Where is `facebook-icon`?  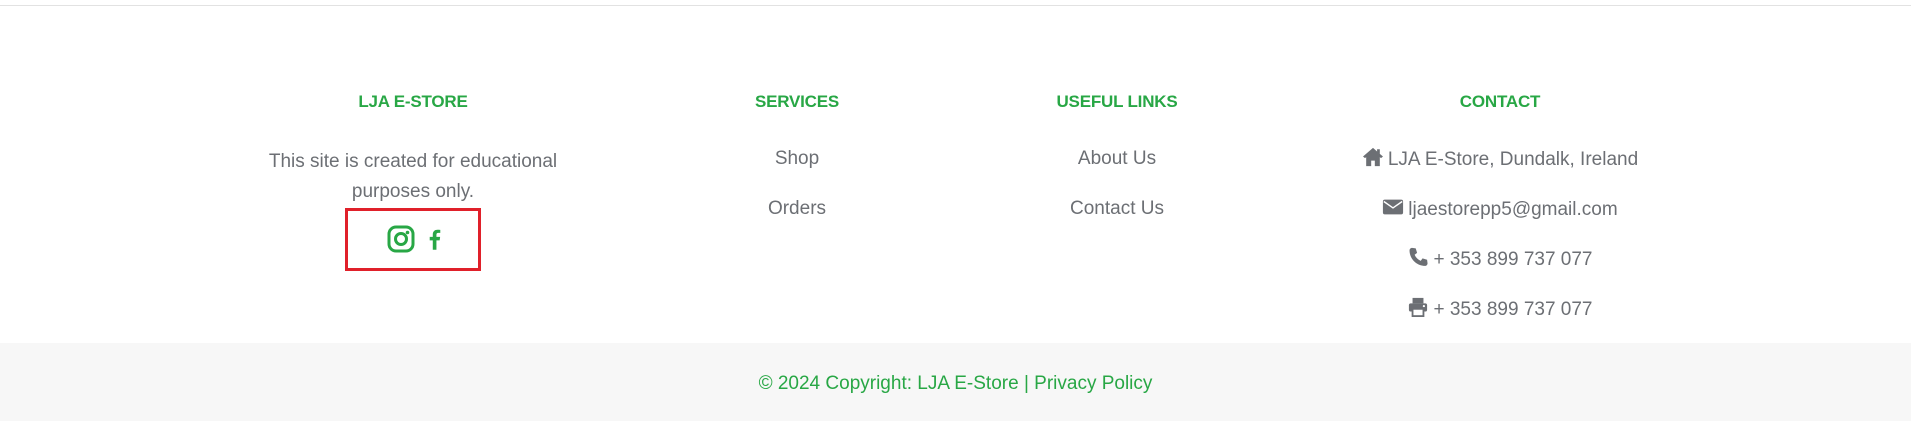 facebook-icon is located at coordinates (435, 239).